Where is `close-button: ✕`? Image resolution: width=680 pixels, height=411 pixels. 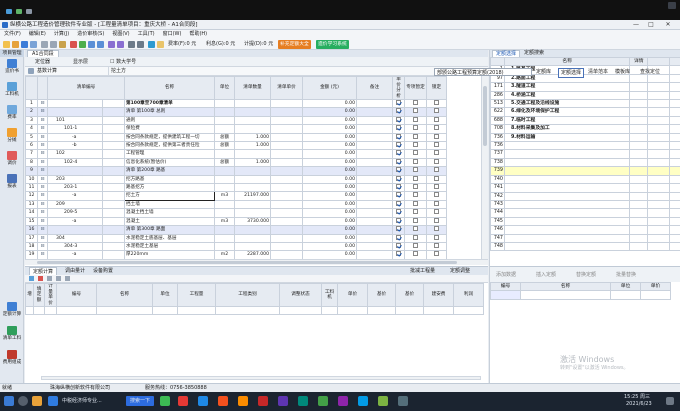
close-button: ✕ is located at coordinates (668, 25).